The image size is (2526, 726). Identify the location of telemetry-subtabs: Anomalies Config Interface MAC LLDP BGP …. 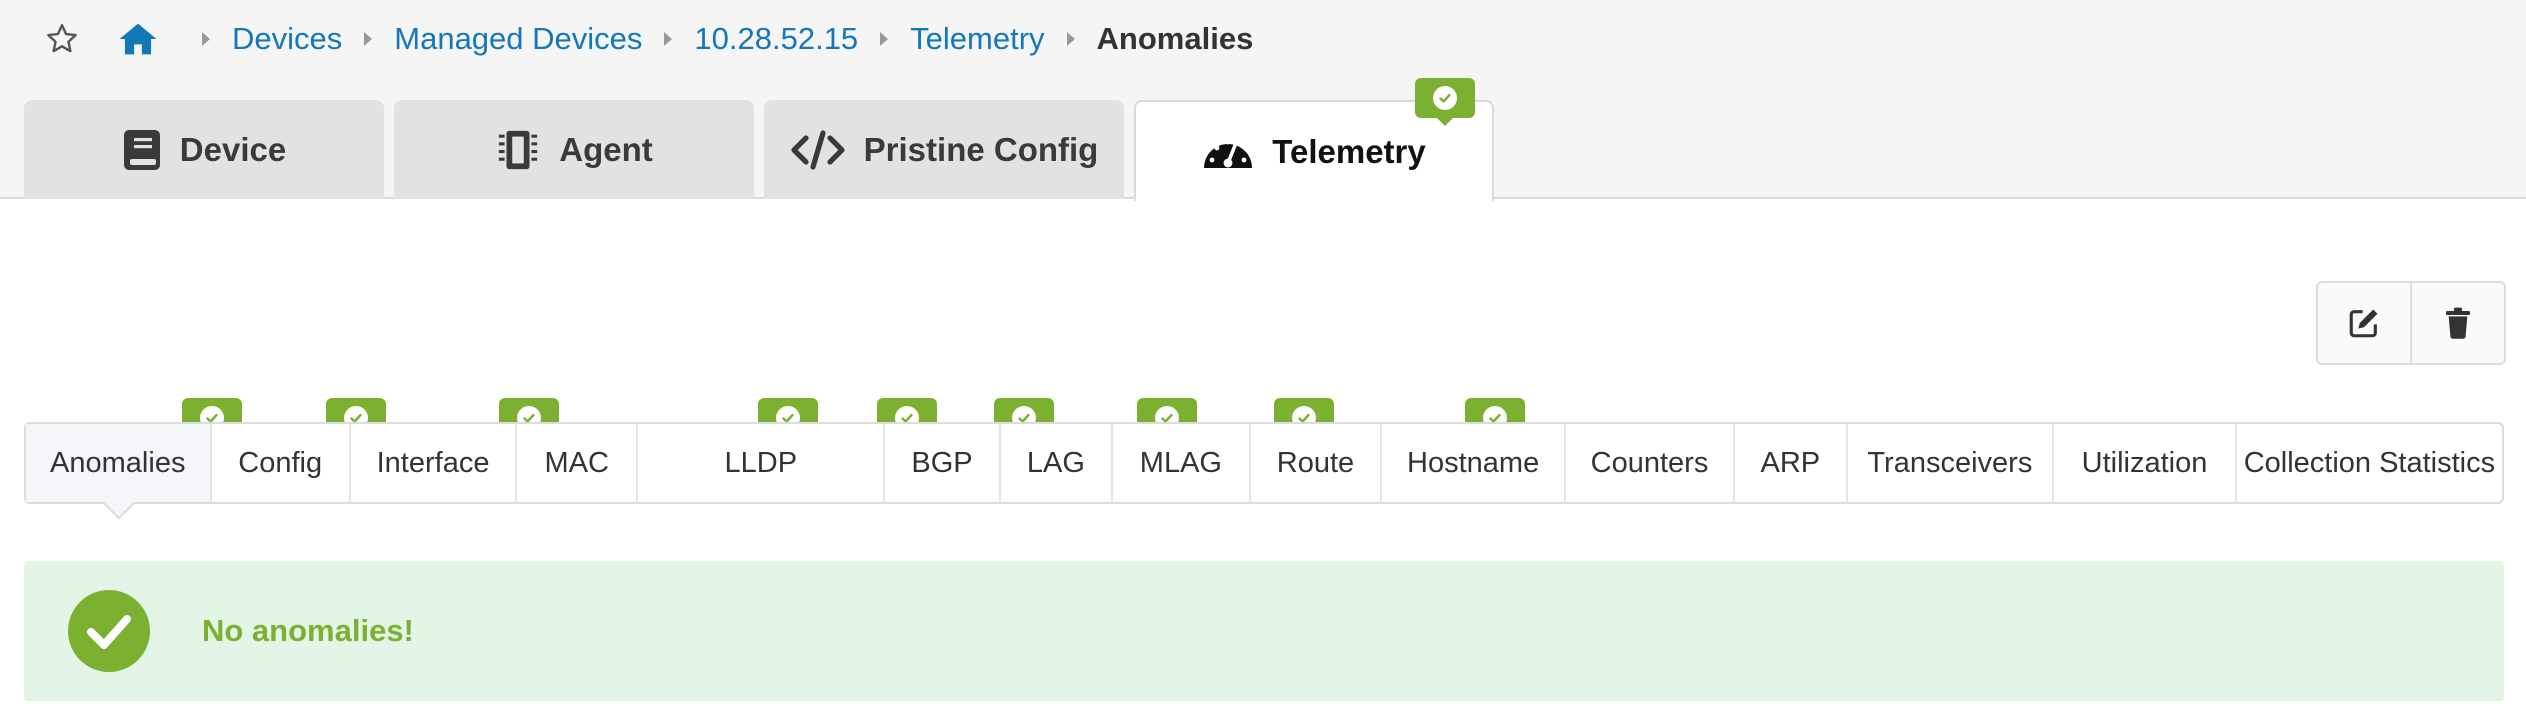
(1264, 463).